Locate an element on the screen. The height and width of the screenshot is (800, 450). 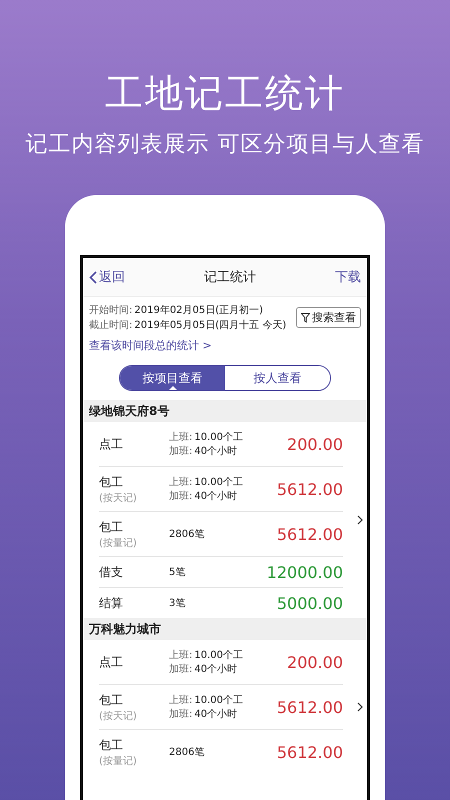
headline: 工地记工统计 is located at coordinates (225, 93).